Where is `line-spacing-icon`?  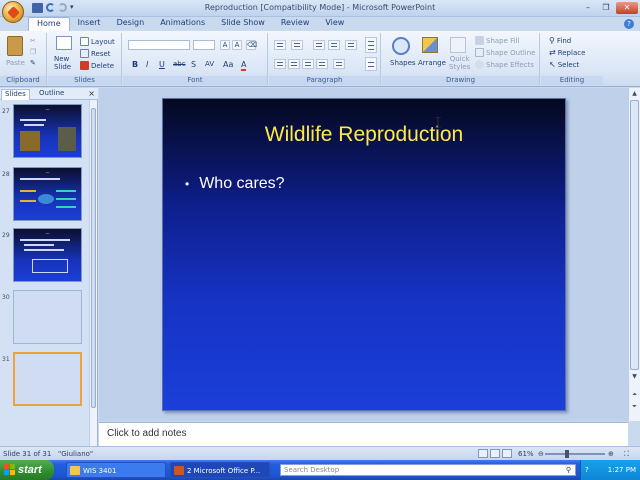
line-spacing-icon is located at coordinates (351, 45).